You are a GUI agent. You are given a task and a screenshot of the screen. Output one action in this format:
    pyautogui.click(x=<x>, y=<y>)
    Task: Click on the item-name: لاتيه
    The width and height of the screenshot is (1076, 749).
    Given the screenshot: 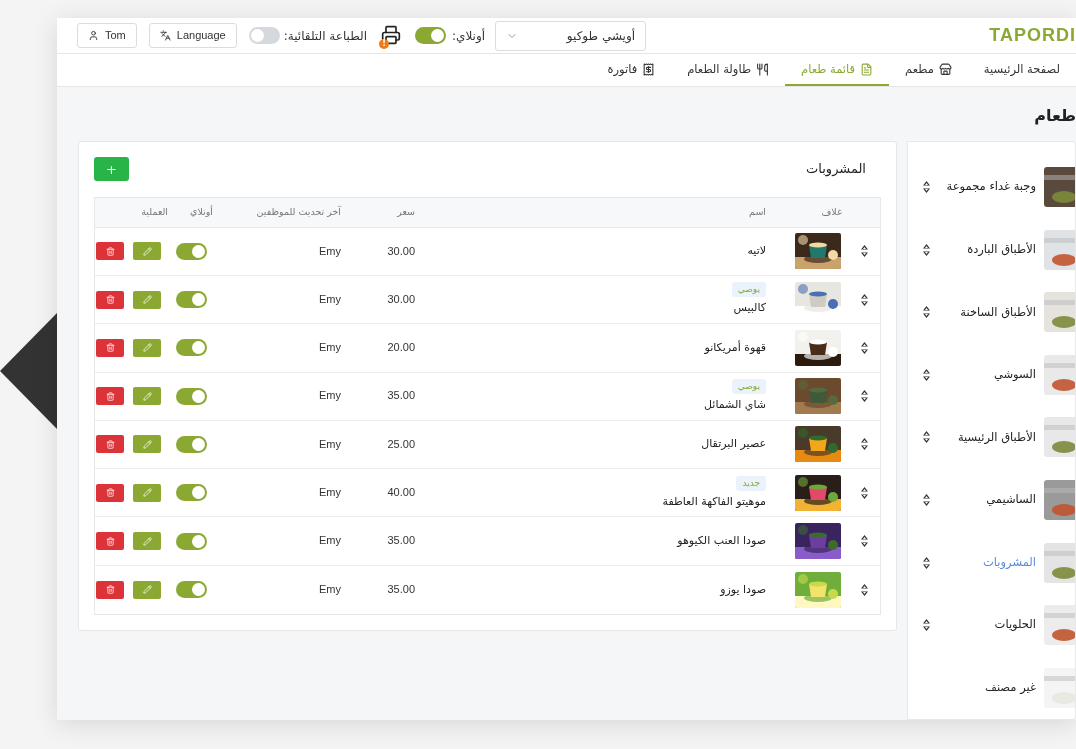 What is the action you would take?
    pyautogui.click(x=756, y=251)
    